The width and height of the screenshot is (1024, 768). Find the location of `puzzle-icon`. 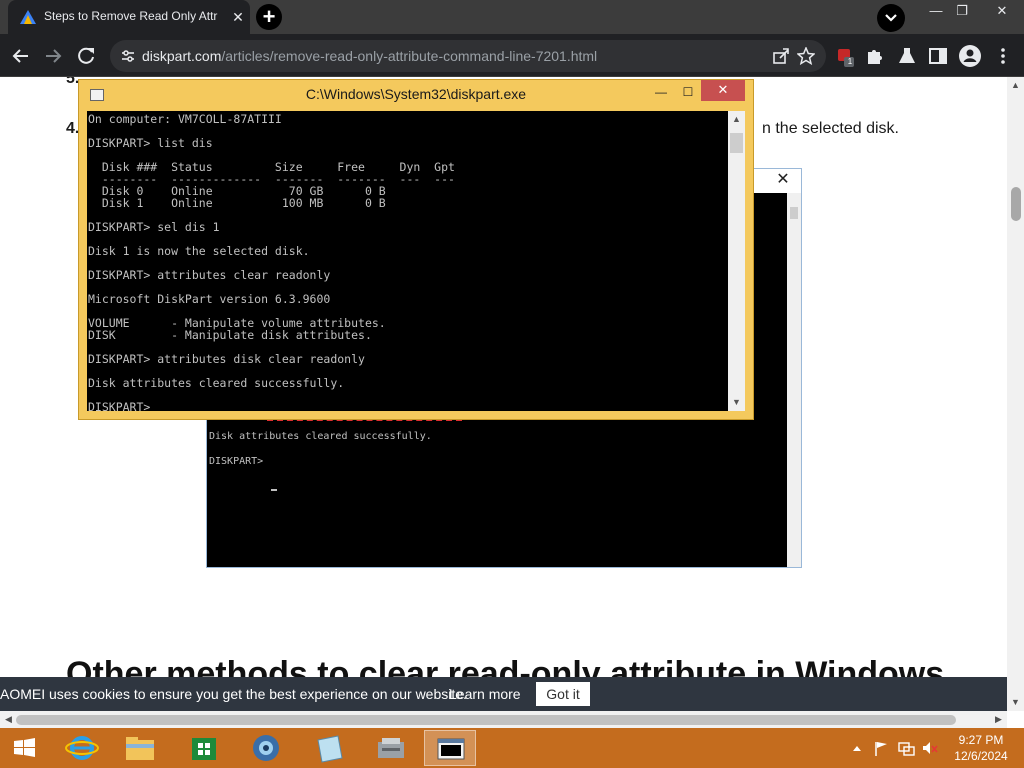

puzzle-icon is located at coordinates (875, 57).